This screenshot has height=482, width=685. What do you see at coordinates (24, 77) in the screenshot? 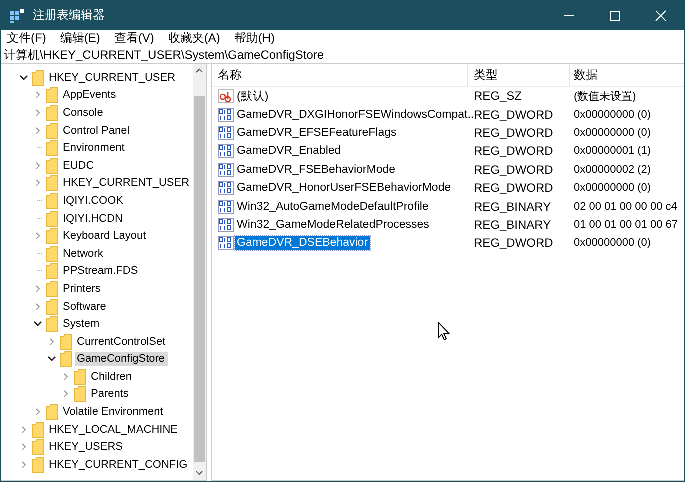
I see `collapse-chevron-icon` at bounding box center [24, 77].